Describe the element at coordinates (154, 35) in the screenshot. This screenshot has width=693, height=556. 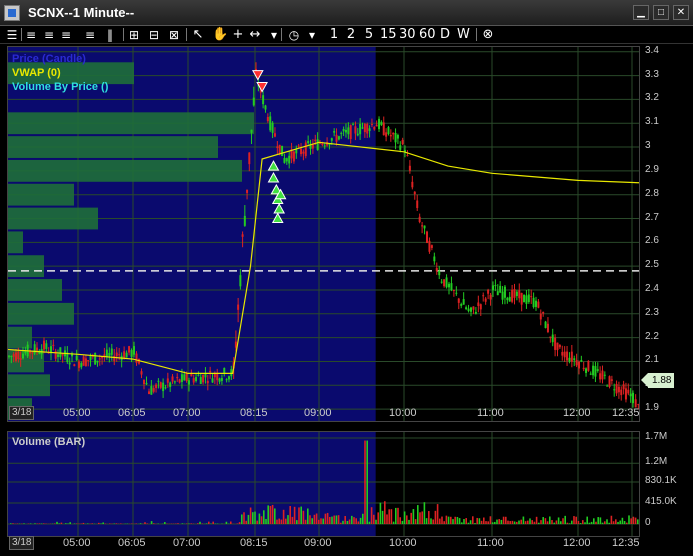
I see `expand-icon: ⊟` at that location.